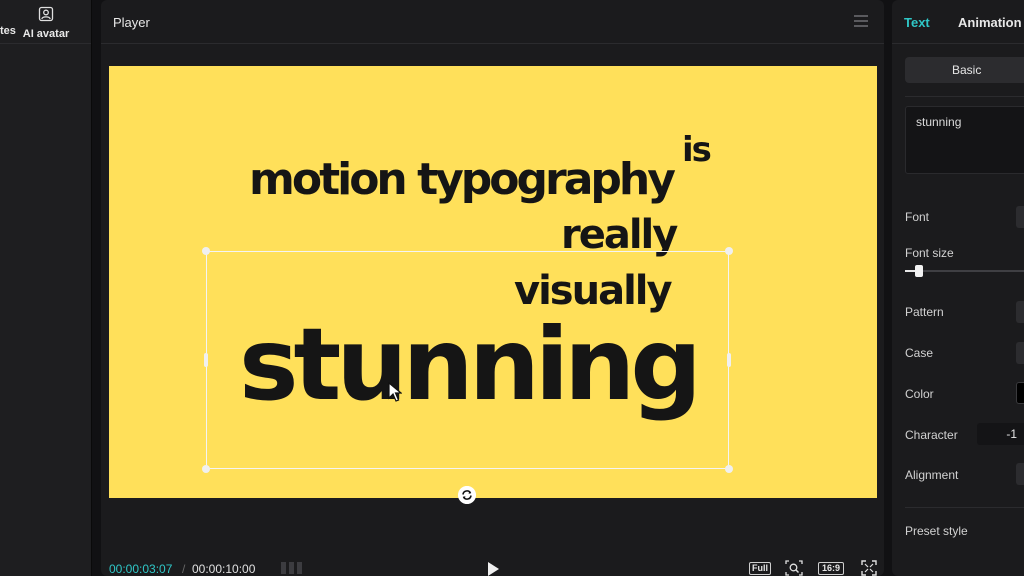 Image resolution: width=1024 pixels, height=576 pixels. Describe the element at coordinates (1020, 312) in the screenshot. I see `pattern-select` at that location.